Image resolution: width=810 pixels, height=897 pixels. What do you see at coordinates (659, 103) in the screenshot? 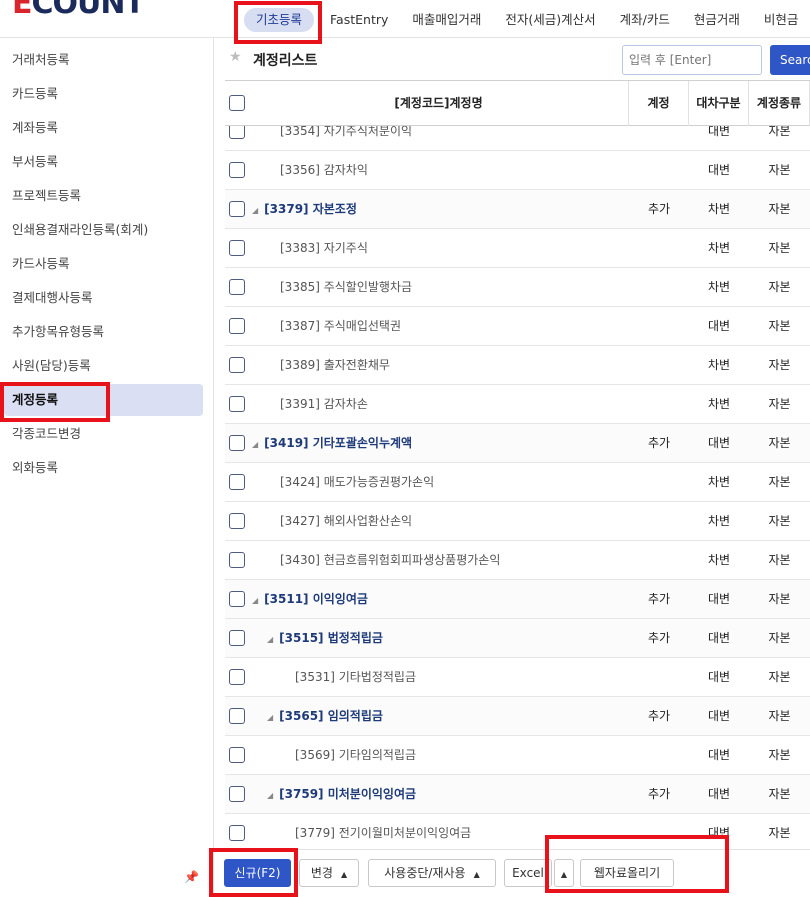
I see `column-header-account: 계정` at bounding box center [659, 103].